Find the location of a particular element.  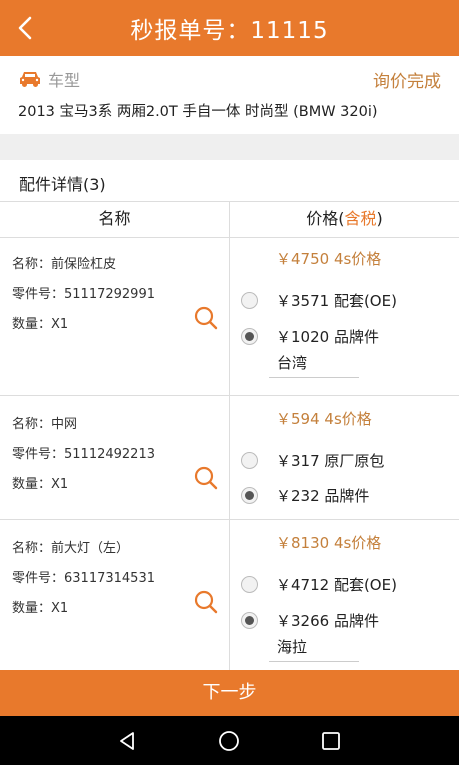

price-option: ￥4712 配套(OE) is located at coordinates (319, 584).